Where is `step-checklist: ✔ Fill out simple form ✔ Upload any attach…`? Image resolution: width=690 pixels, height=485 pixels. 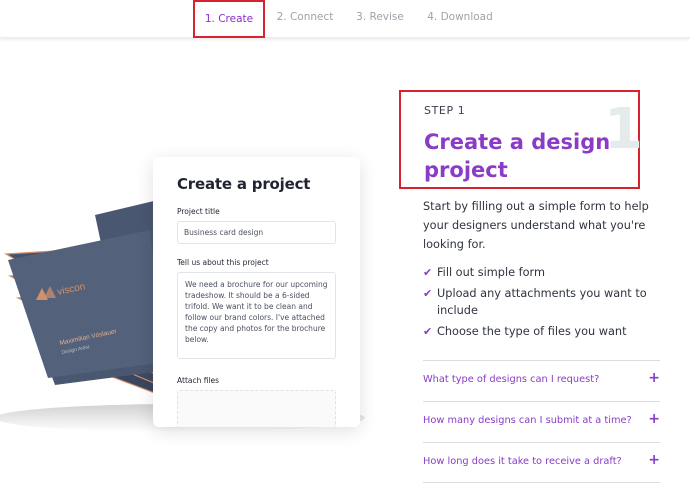
step-checklist: ✔ Fill out simple form ✔ Upload any attach… is located at coordinates (548, 304).